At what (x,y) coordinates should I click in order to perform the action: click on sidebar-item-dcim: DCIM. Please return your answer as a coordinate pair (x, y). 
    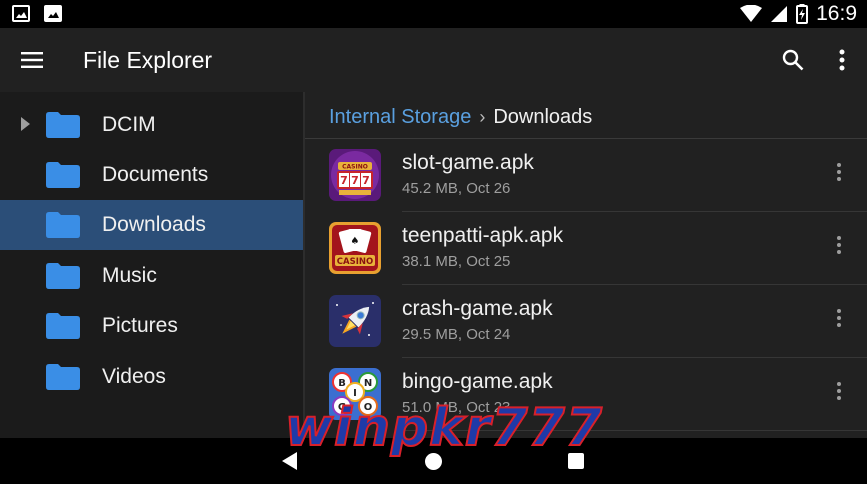
    Looking at the image, I should click on (151, 125).